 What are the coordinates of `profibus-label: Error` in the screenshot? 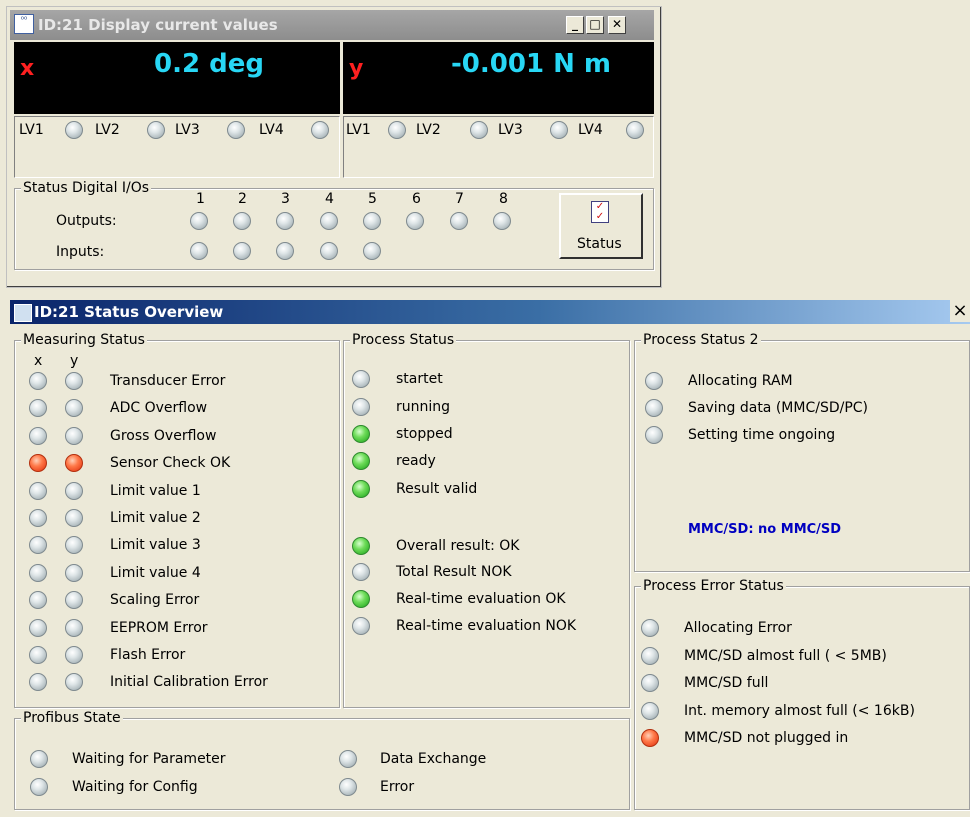 It's located at (397, 787).